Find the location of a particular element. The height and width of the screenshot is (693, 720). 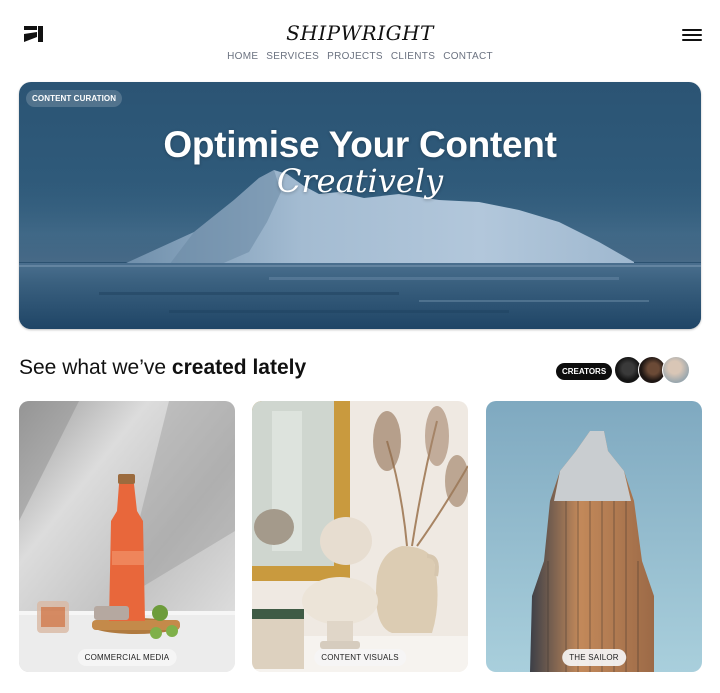

project-card-content-visuals: CONTENT VISUALS is located at coordinates (360, 536).